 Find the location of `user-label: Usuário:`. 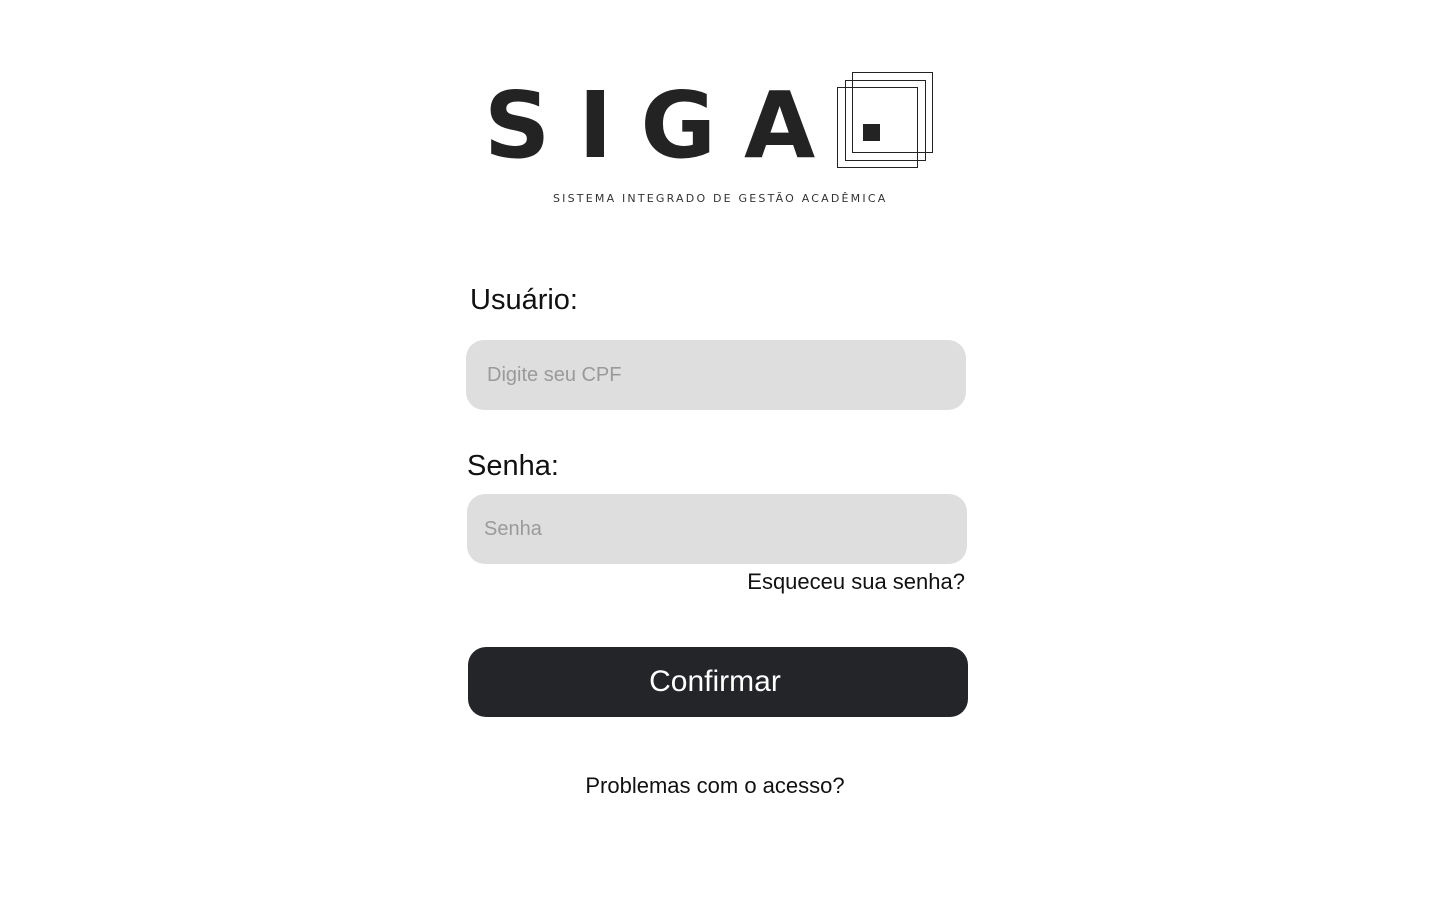

user-label: Usuário: is located at coordinates (524, 300).